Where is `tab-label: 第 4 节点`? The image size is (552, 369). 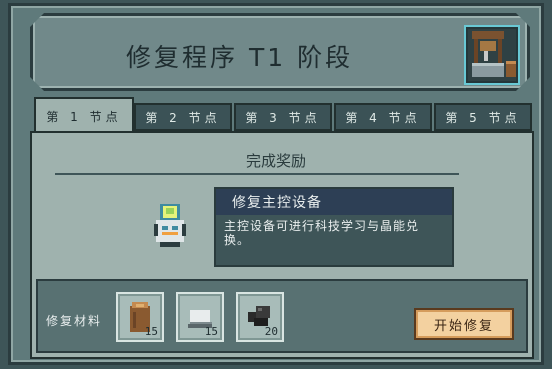
tab-label: 第 4 节点 is located at coordinates (383, 117).